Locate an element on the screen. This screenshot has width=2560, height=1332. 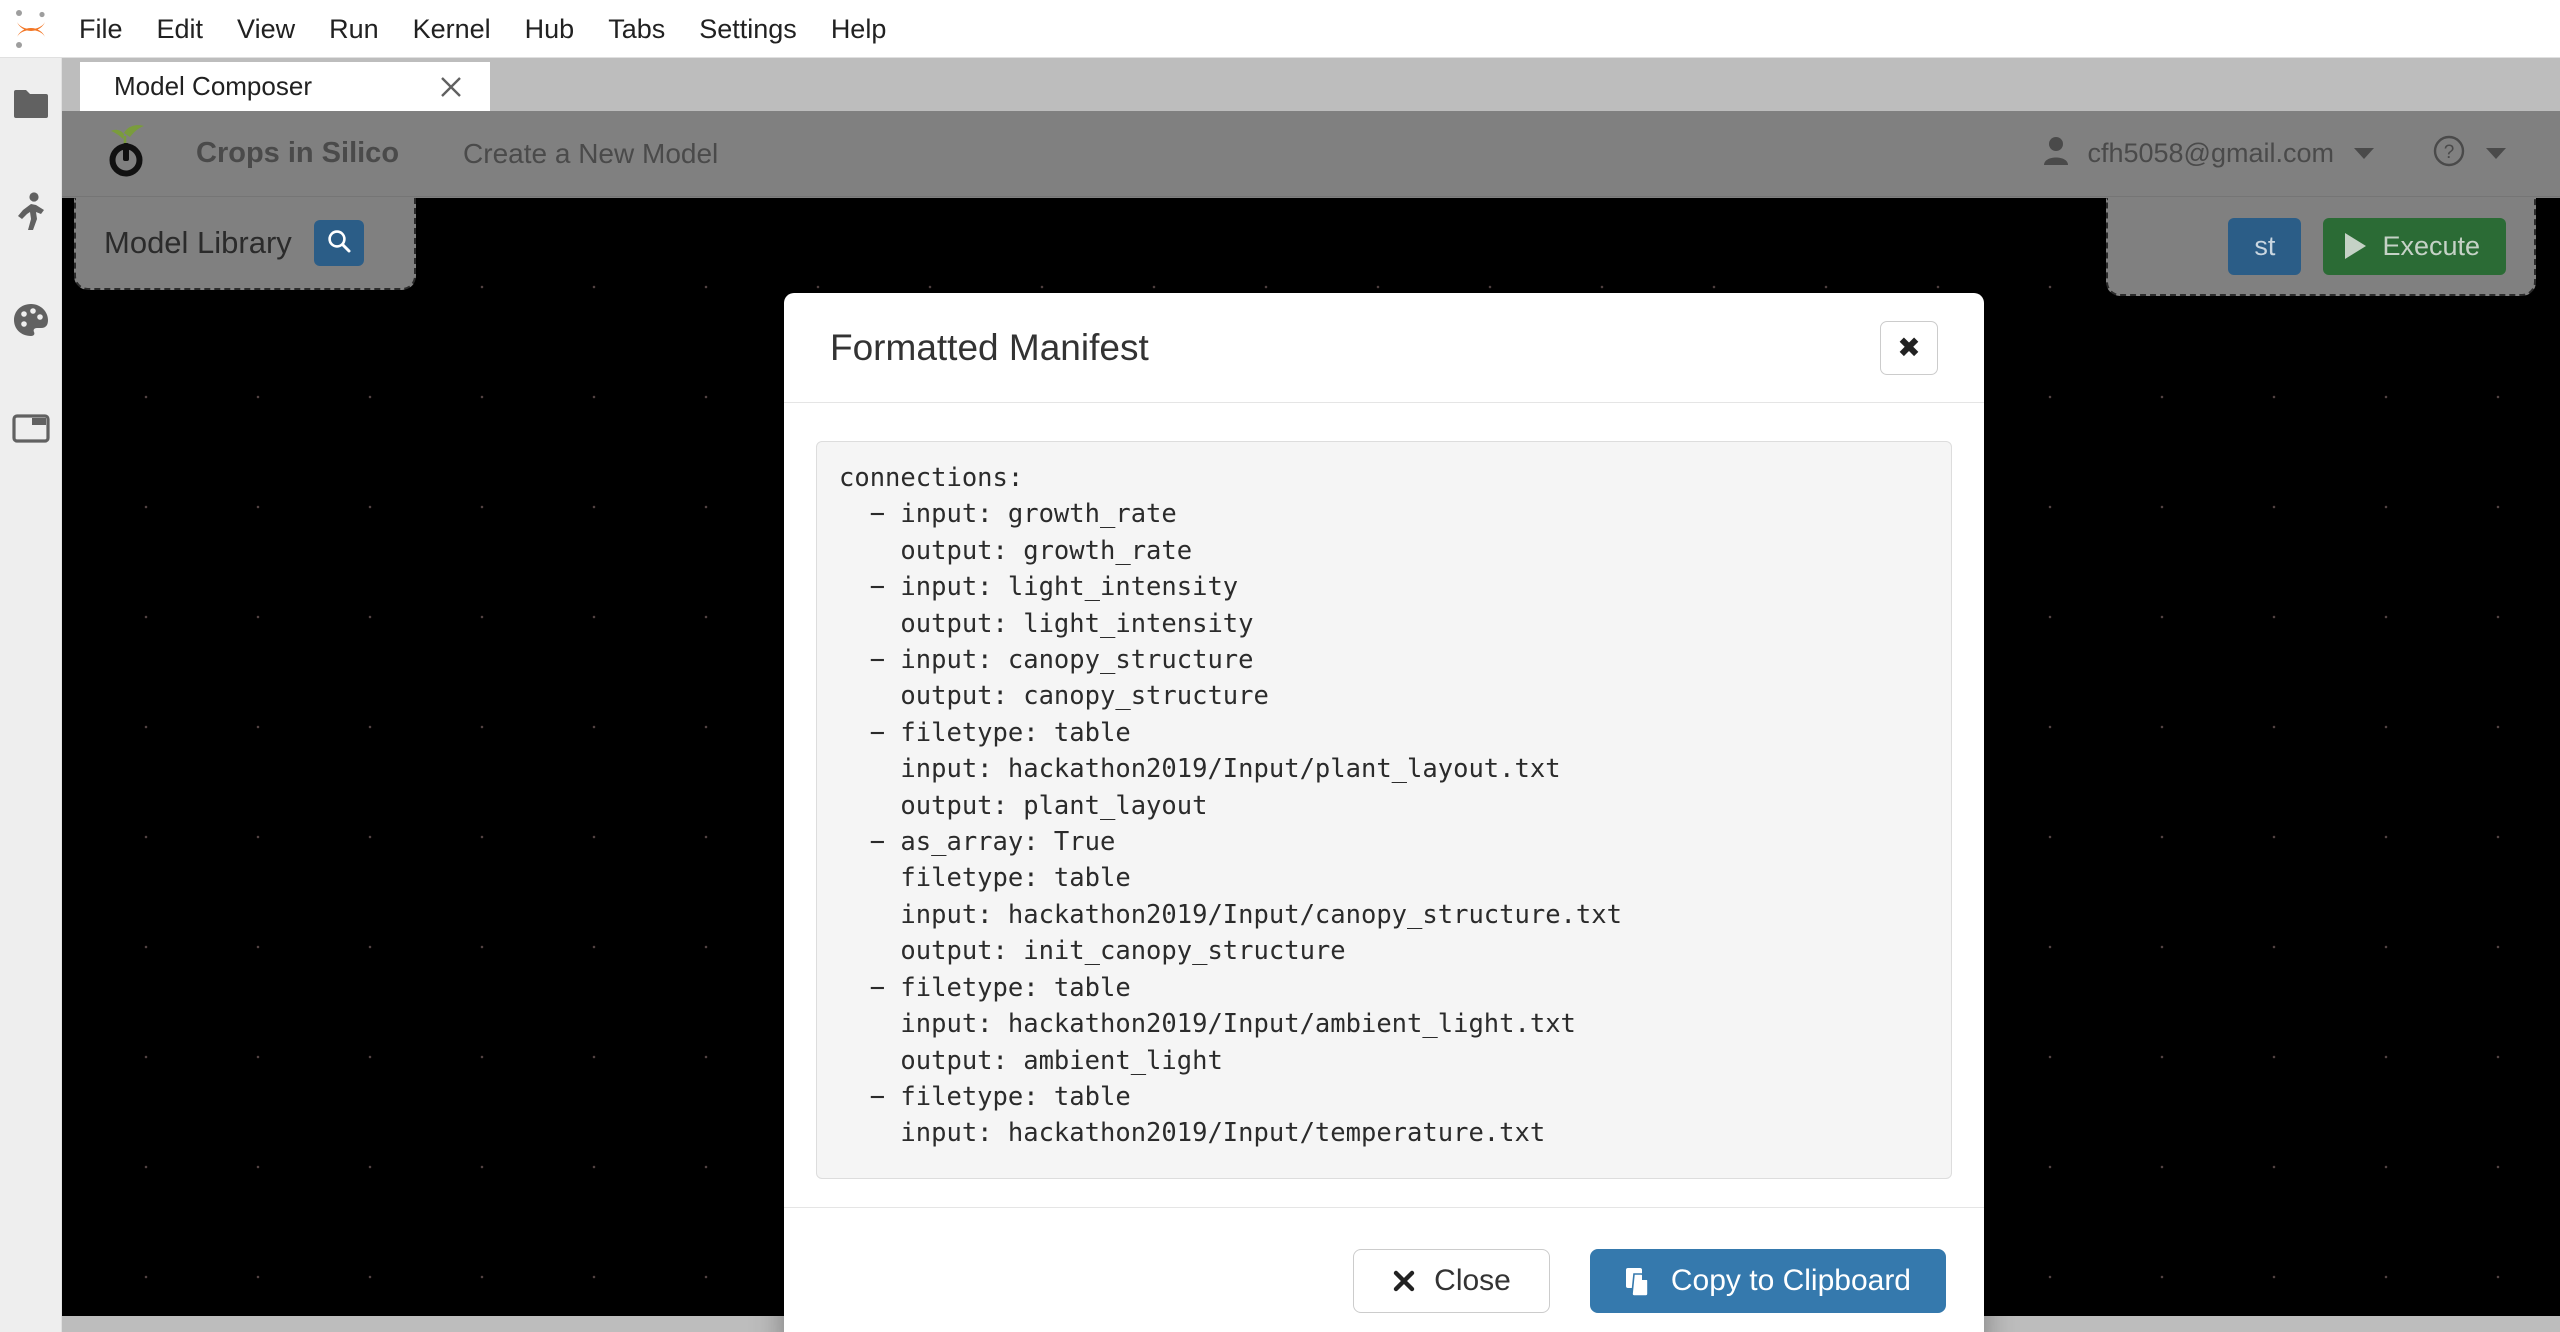
running-person-icon is located at coordinates (31, 212).